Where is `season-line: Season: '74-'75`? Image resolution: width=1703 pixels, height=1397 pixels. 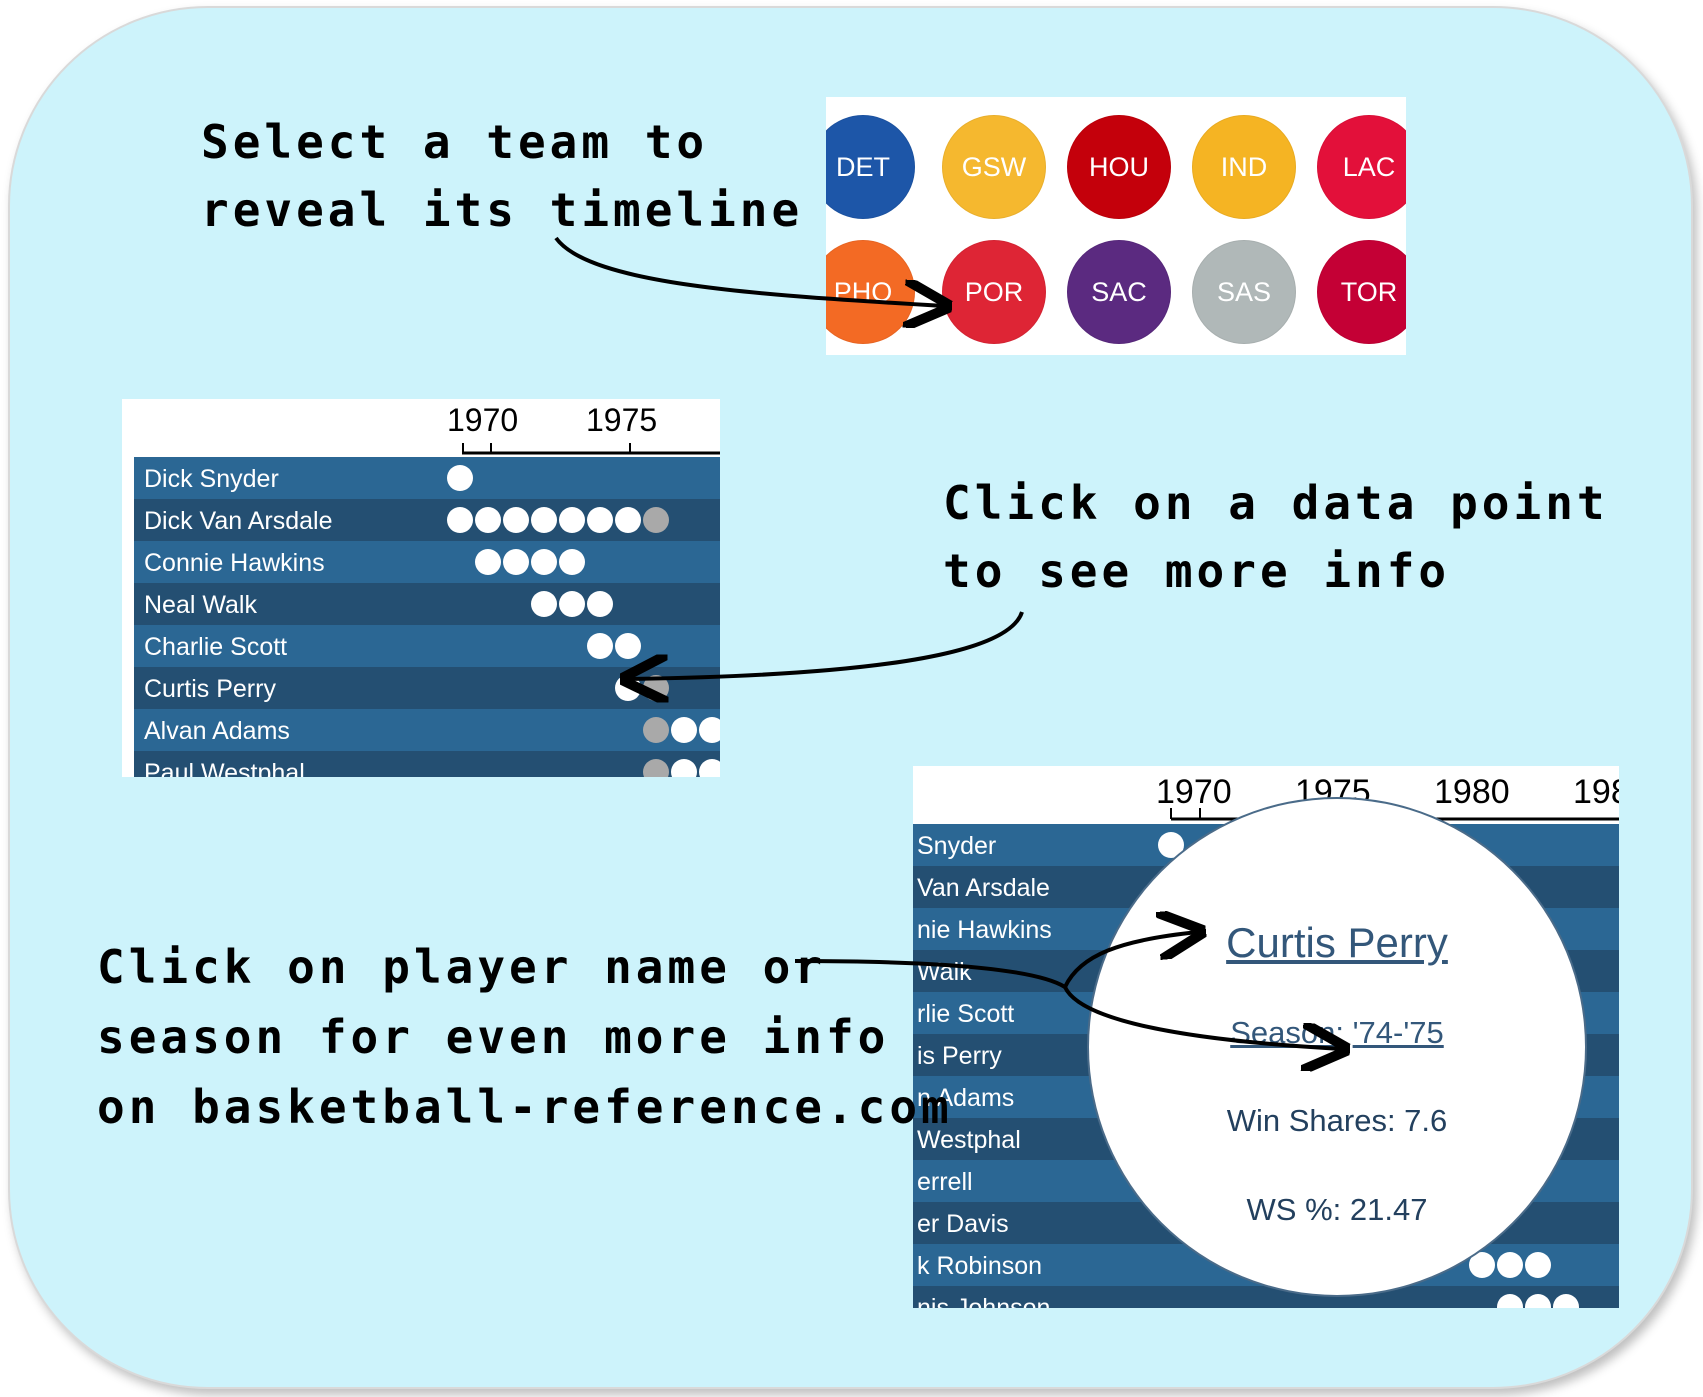
season-line: Season: '74-'75 is located at coordinates (1337, 1033).